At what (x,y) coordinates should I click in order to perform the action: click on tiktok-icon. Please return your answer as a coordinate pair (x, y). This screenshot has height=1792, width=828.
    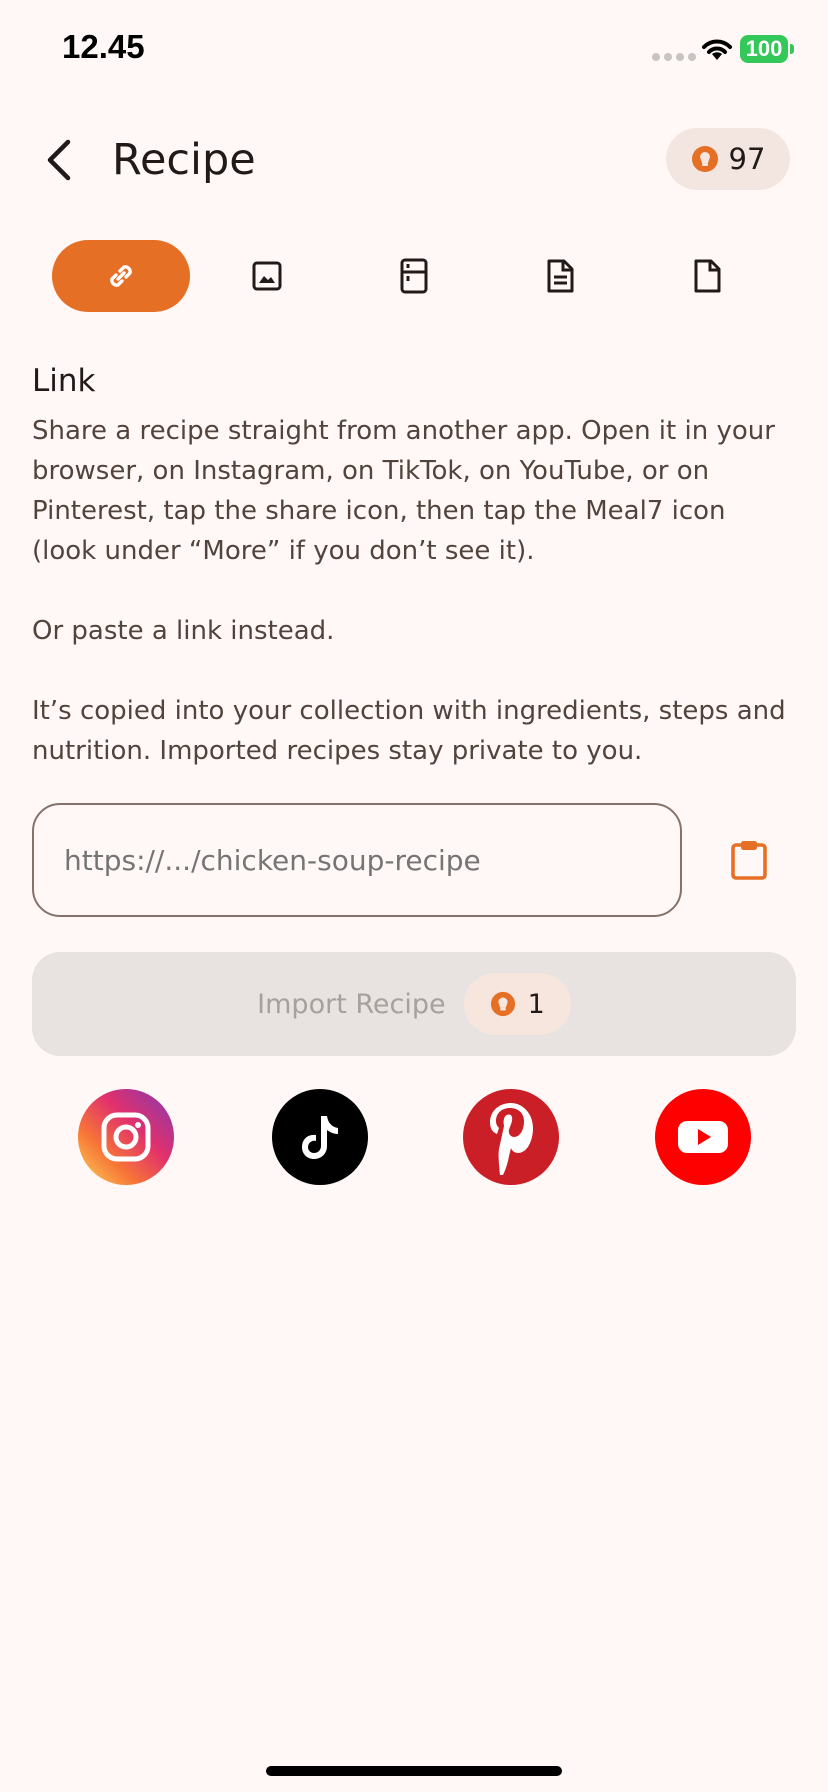
    Looking at the image, I should click on (320, 1137).